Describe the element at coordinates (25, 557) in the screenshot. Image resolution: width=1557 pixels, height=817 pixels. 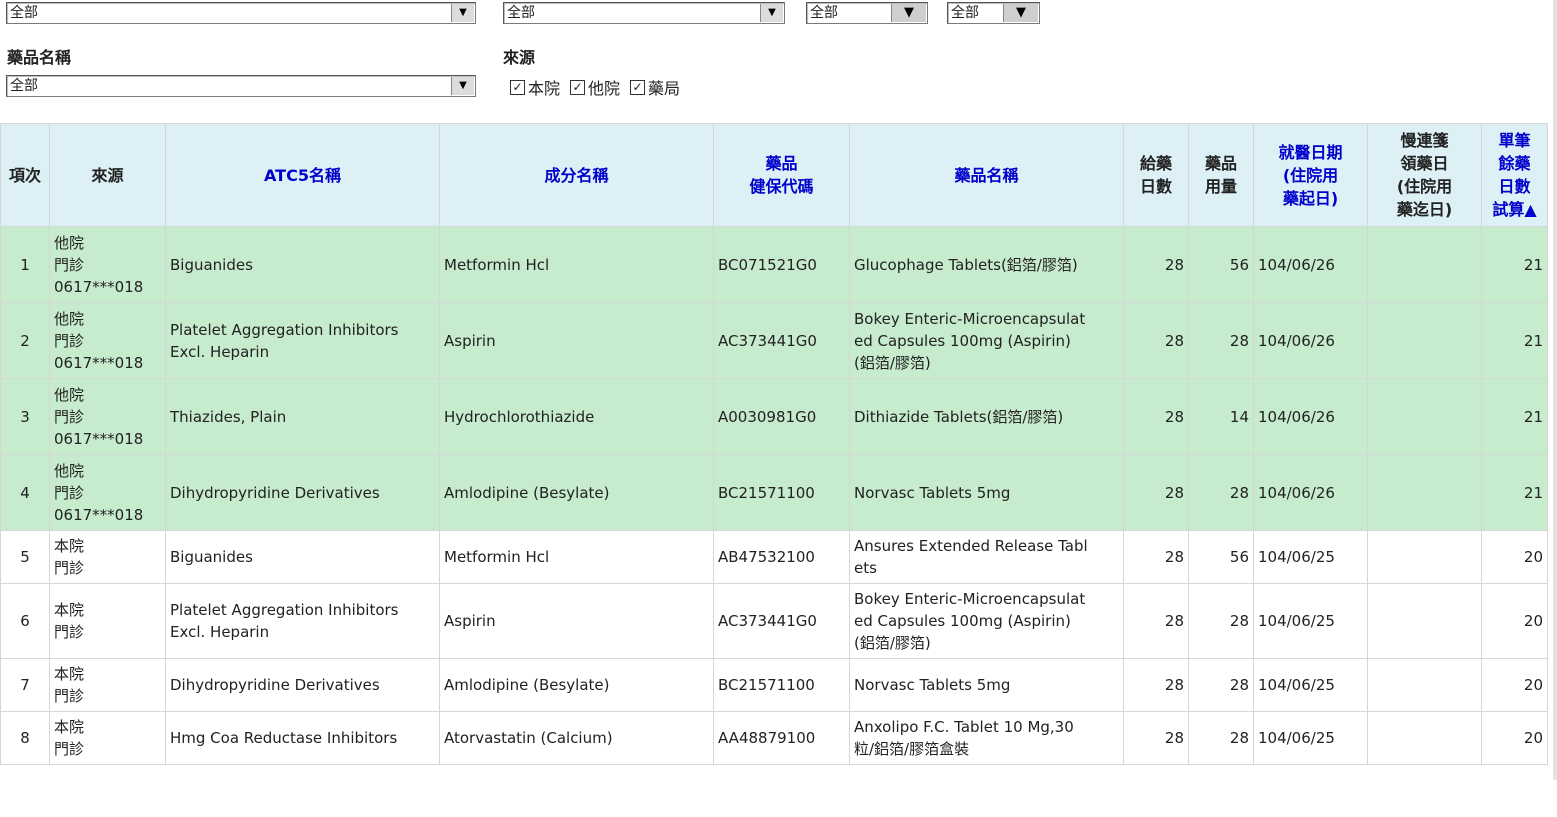
I see `cell-no: 5` at that location.